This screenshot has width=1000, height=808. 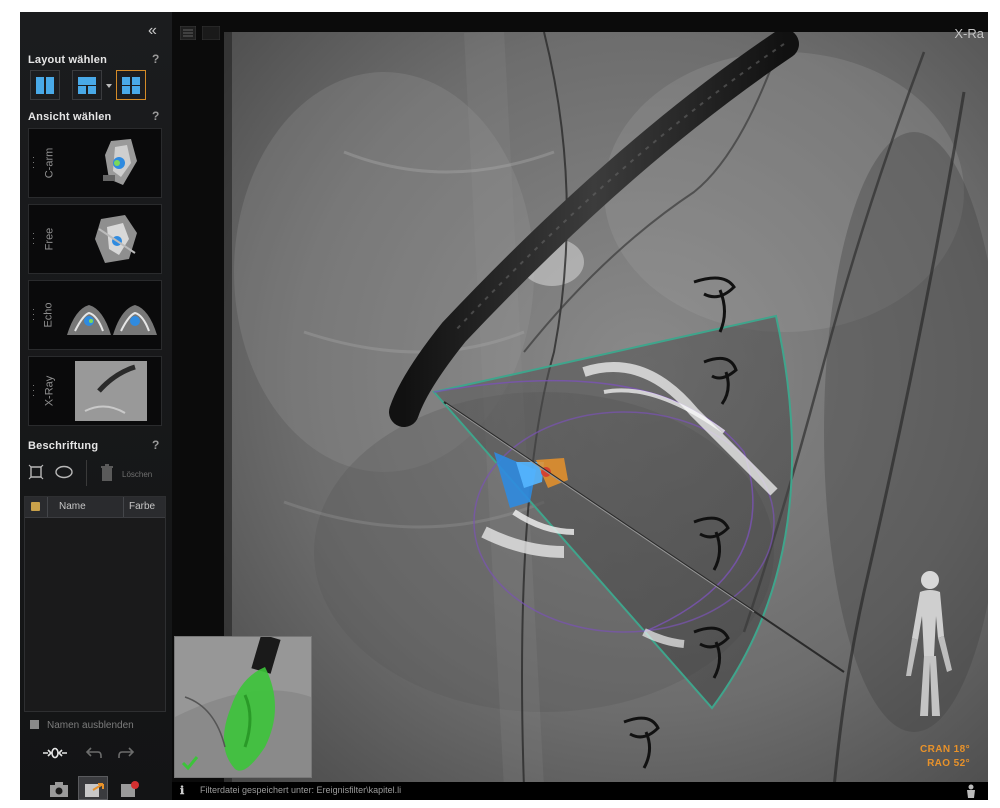 I want to click on delete-button: Löschen, so click(x=137, y=474).